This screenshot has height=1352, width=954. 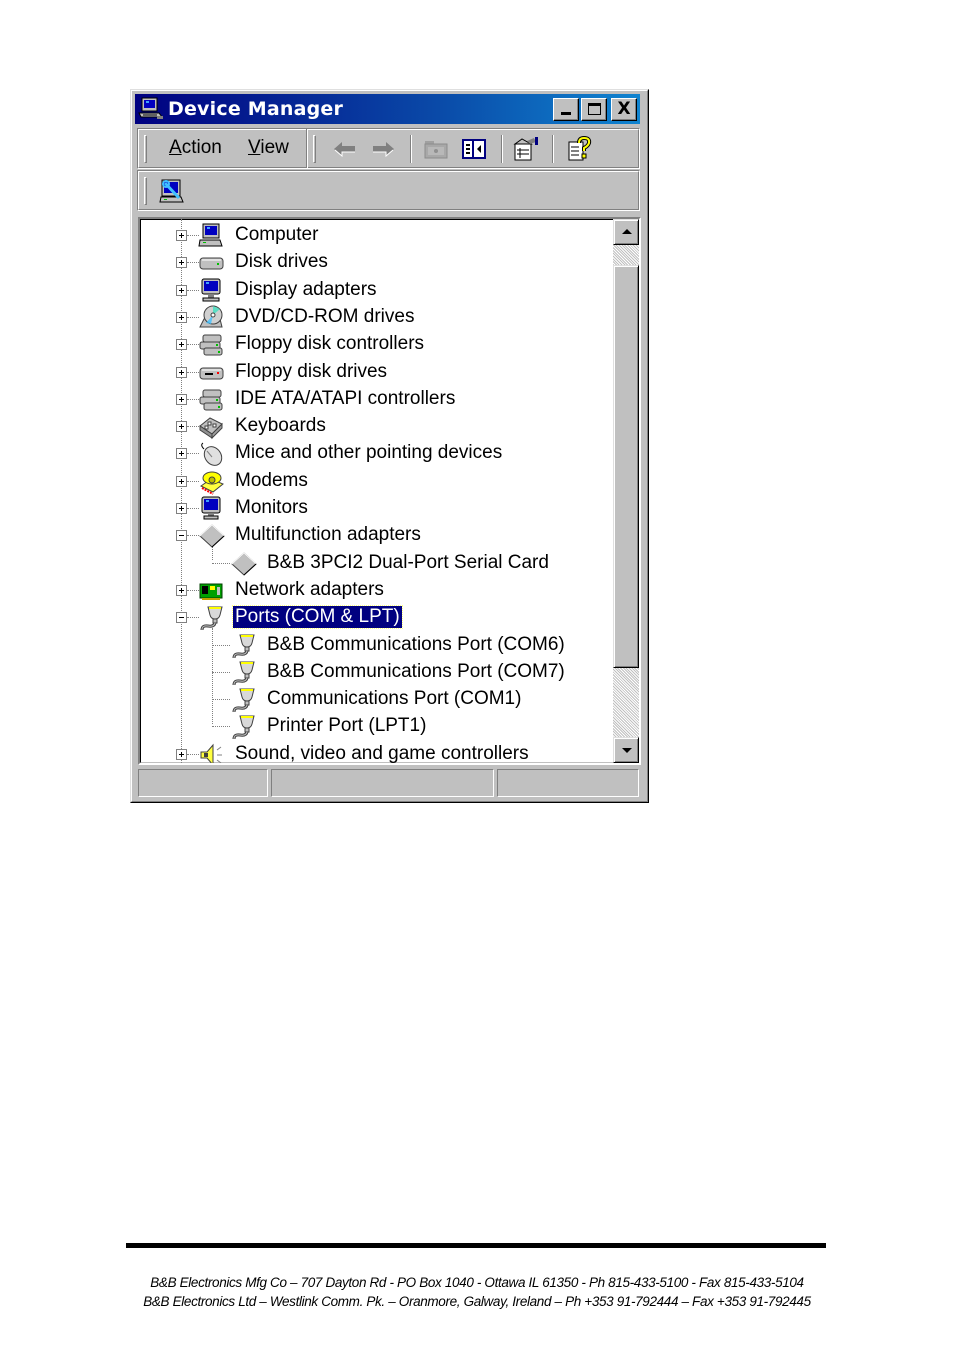 What do you see at coordinates (212, 400) in the screenshot?
I see `controller-icon` at bounding box center [212, 400].